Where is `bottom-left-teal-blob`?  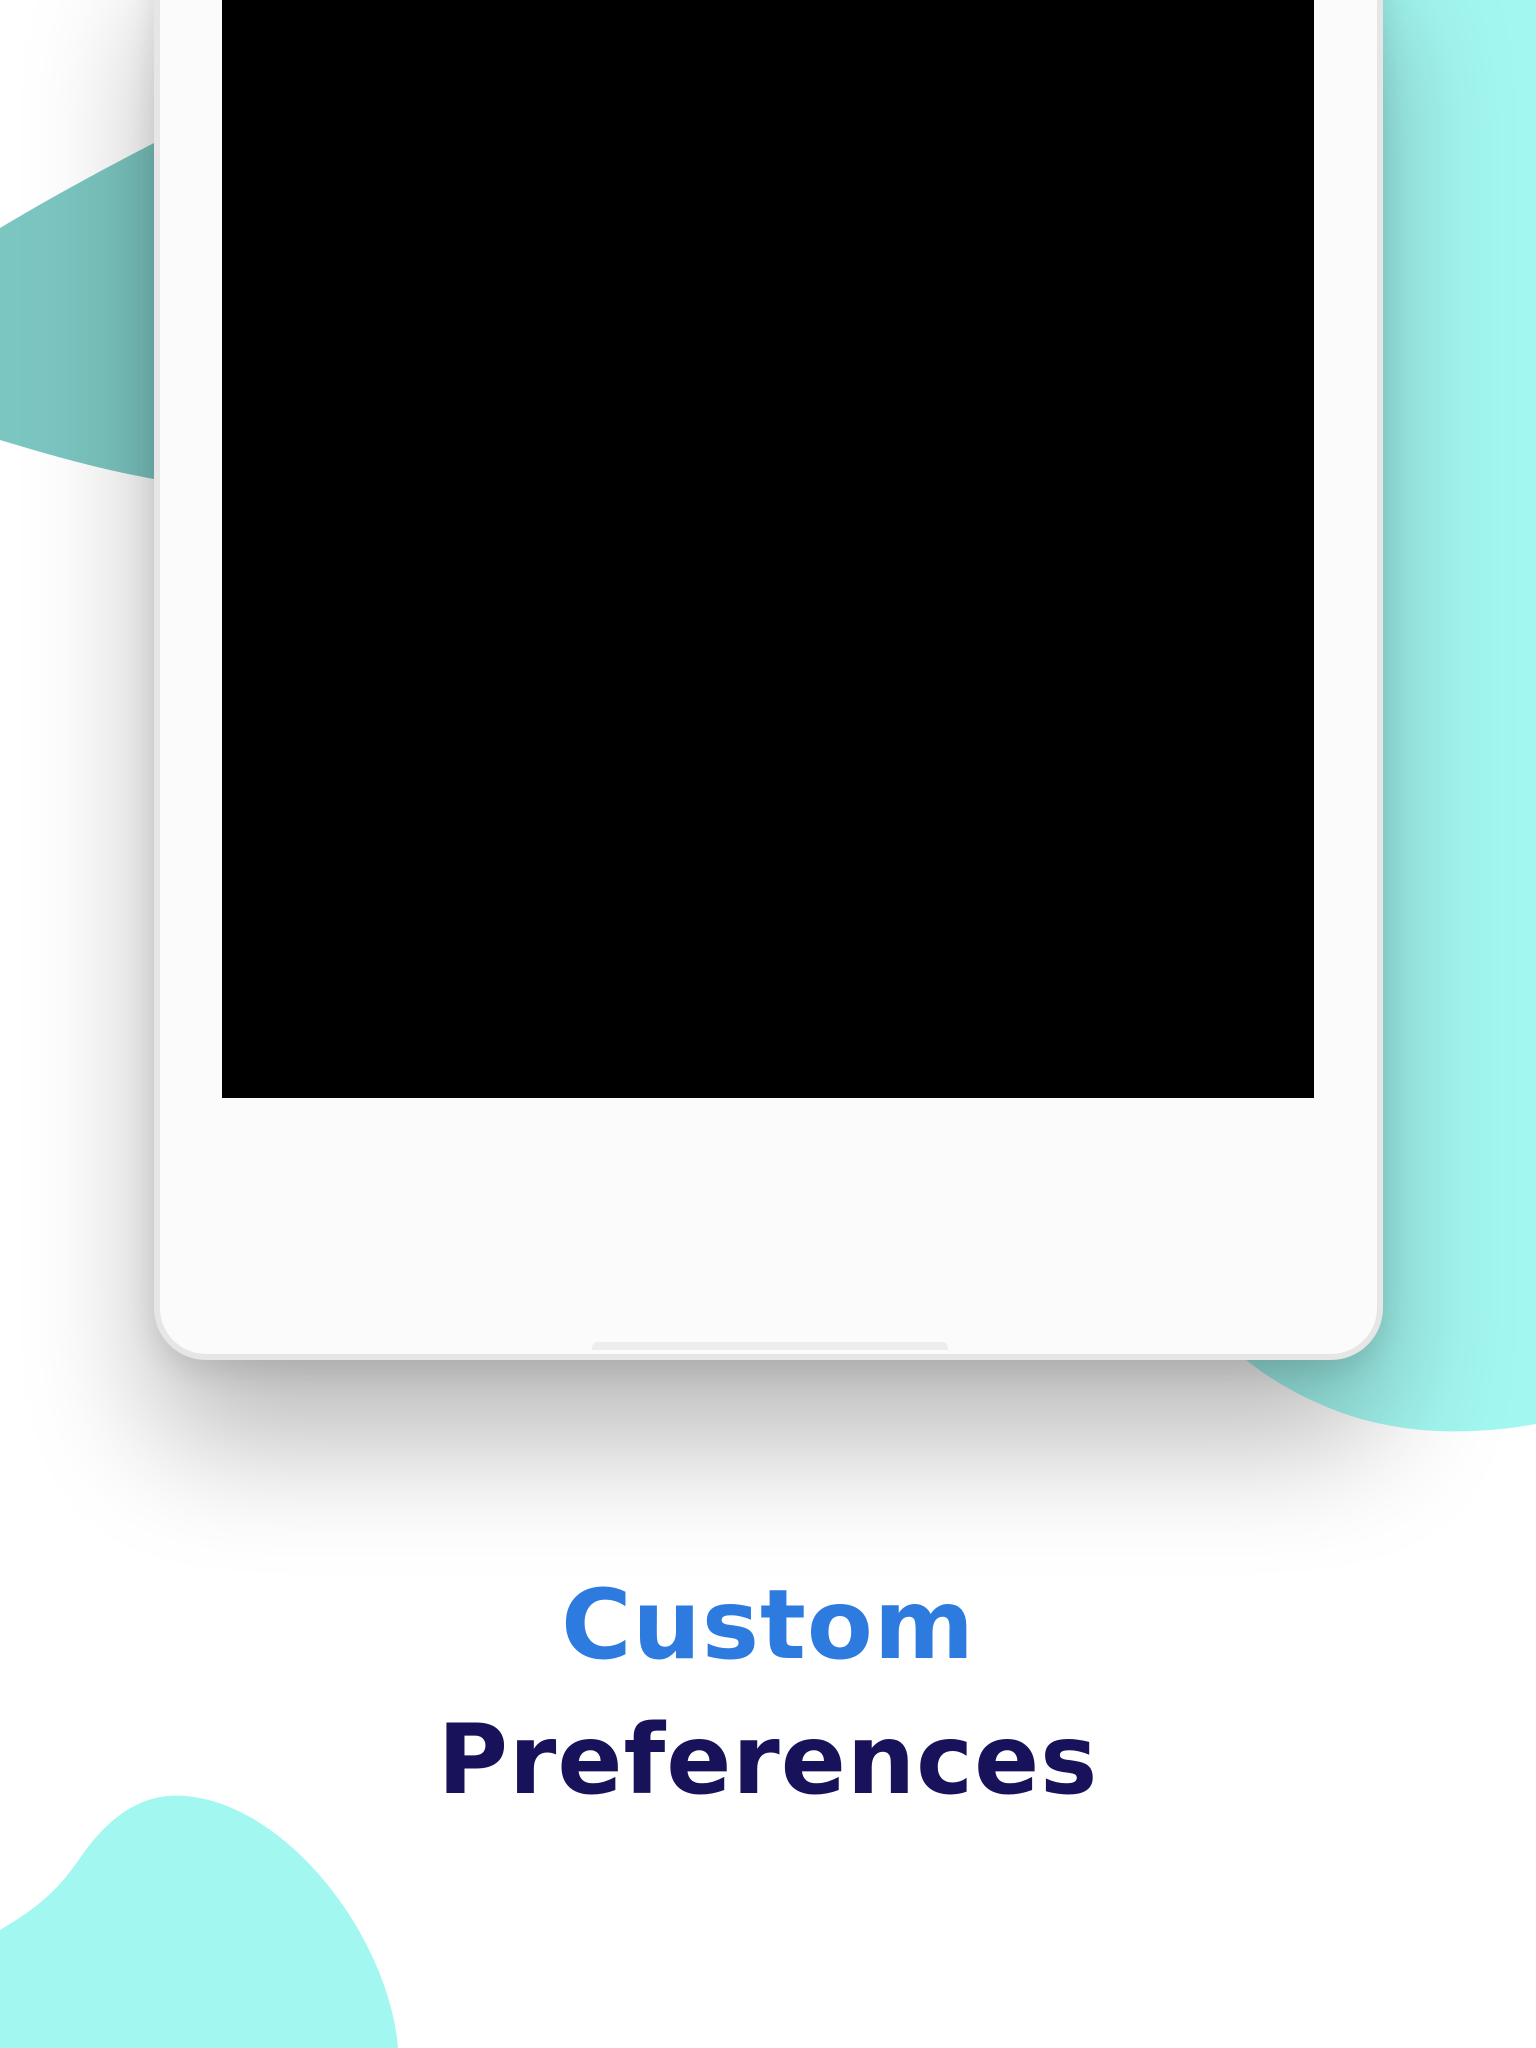
bottom-left-teal-blob is located at coordinates (199, 1921).